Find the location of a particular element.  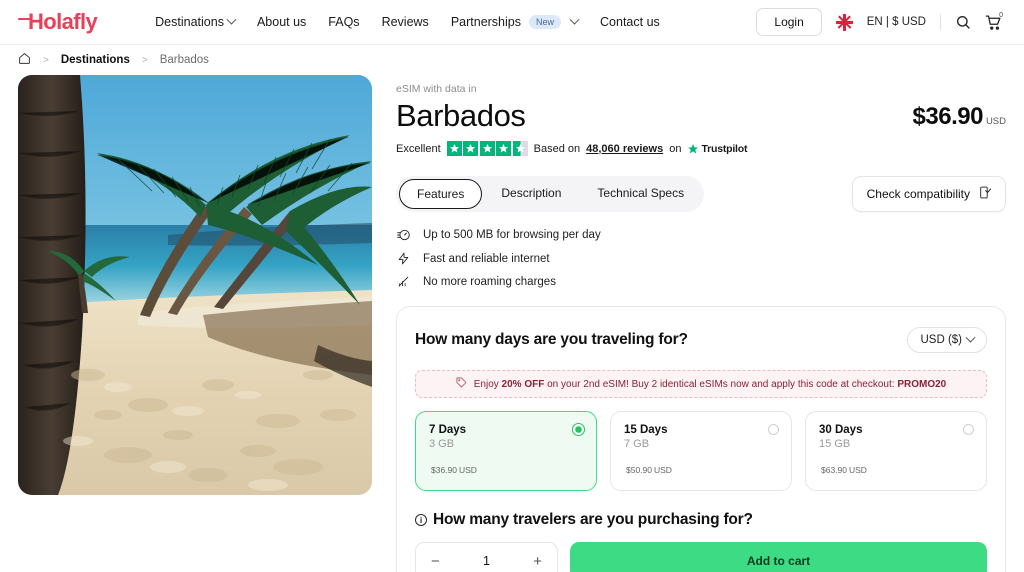

tab-technical-specs: Technical Specs is located at coordinates (640, 194).